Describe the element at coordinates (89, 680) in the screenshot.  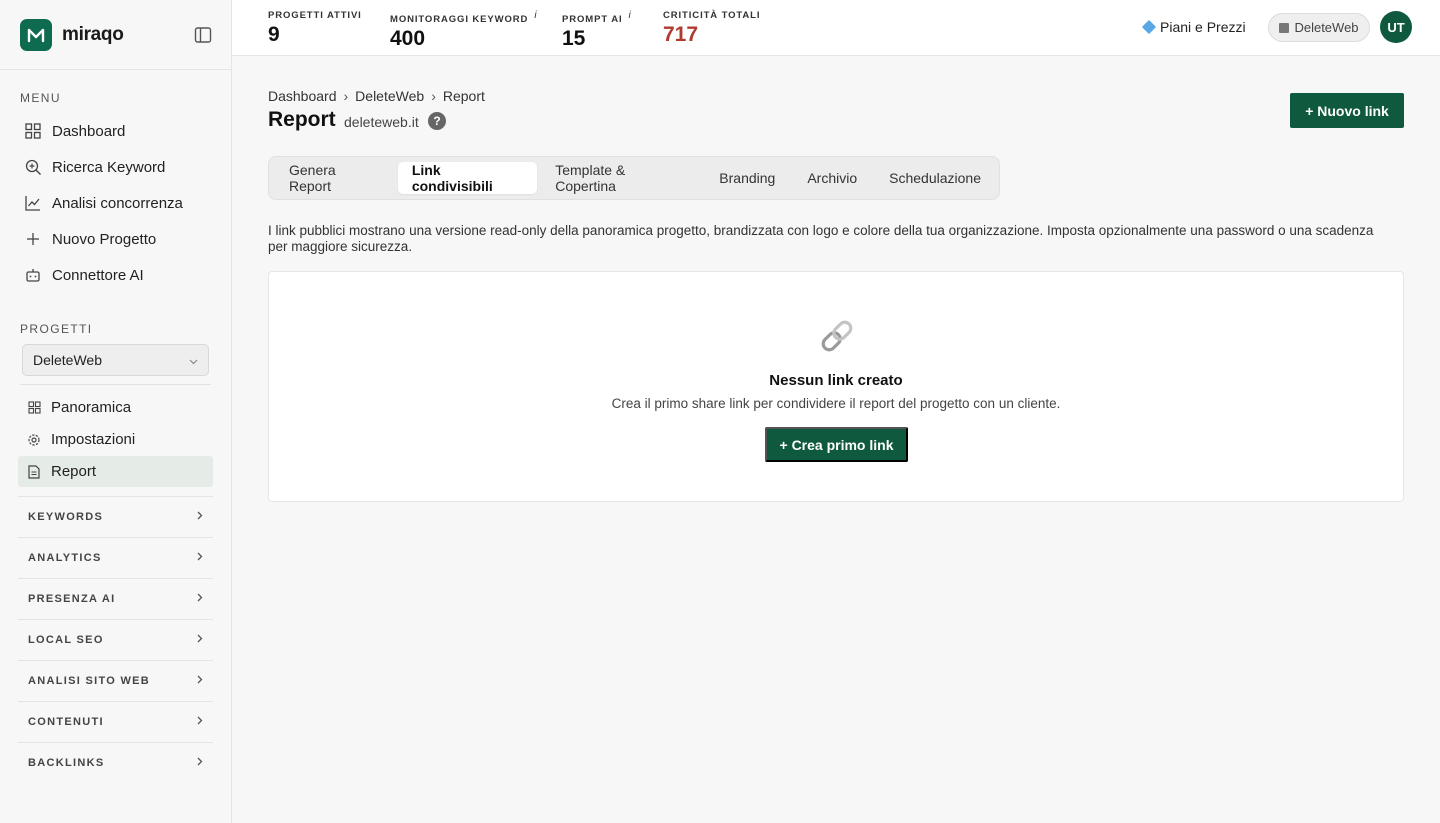
I see `sidebar-group-label: ANALISI SITO WEB` at that location.